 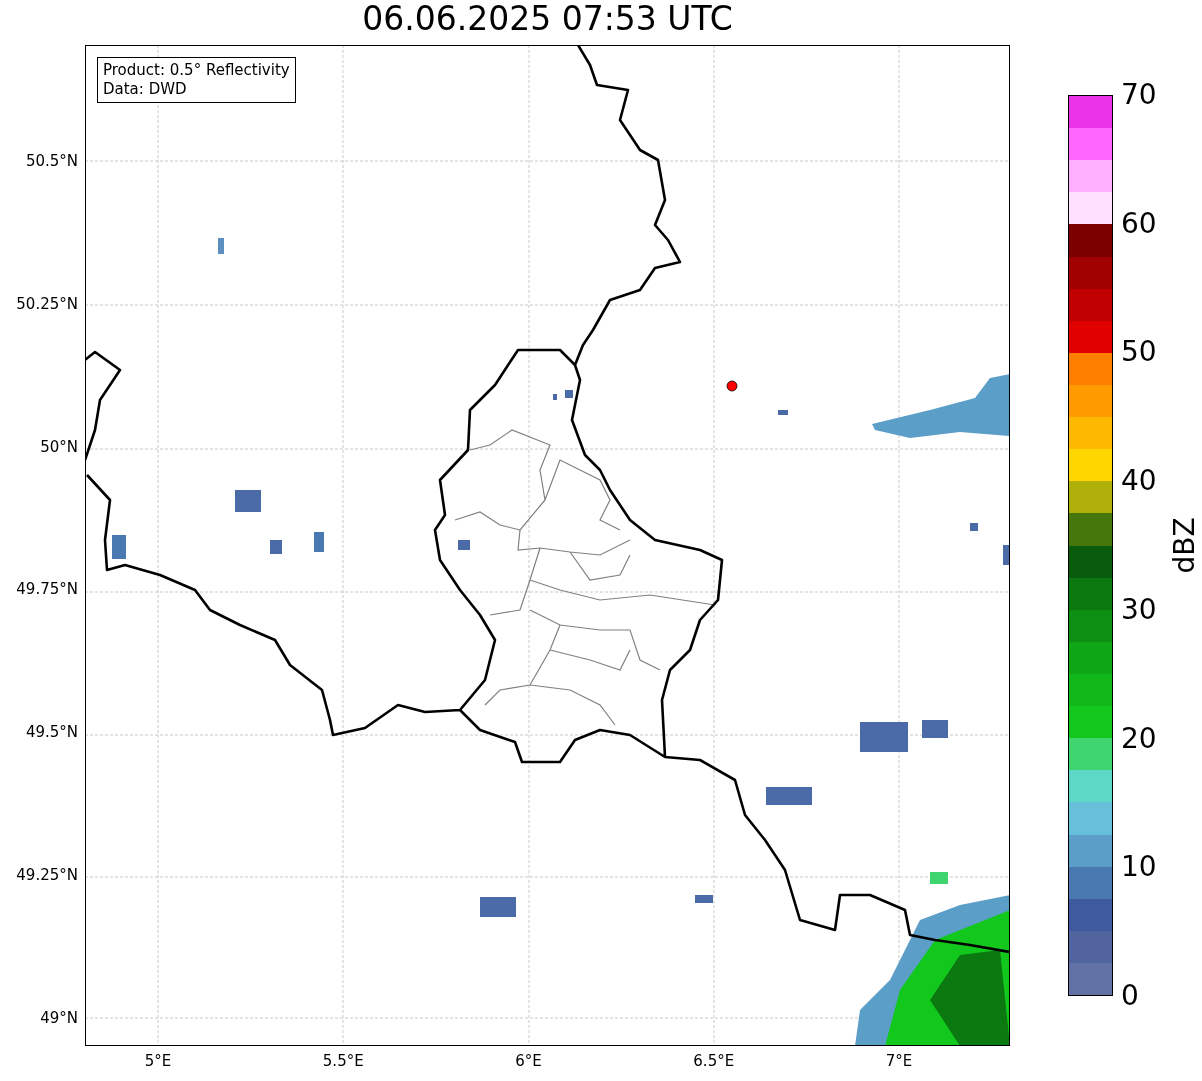 I want to click on longitude-label: 5.5°E, so click(x=343, y=1061).